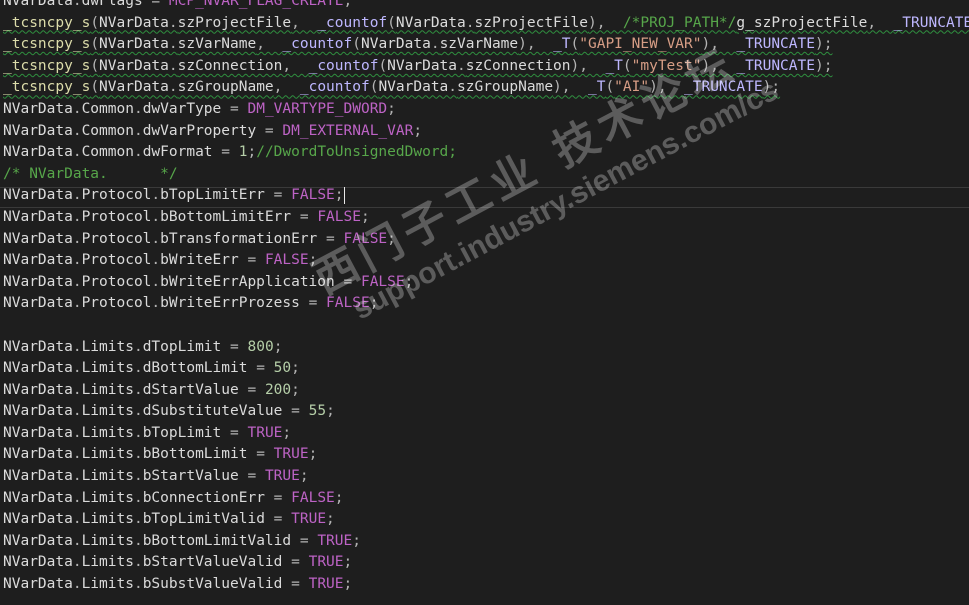 This screenshot has height=605, width=969. Describe the element at coordinates (486, 6) in the screenshot. I see `code-line: NVarData.dwFlags = MCP_NVAR_FLAG_CREATE;` at that location.